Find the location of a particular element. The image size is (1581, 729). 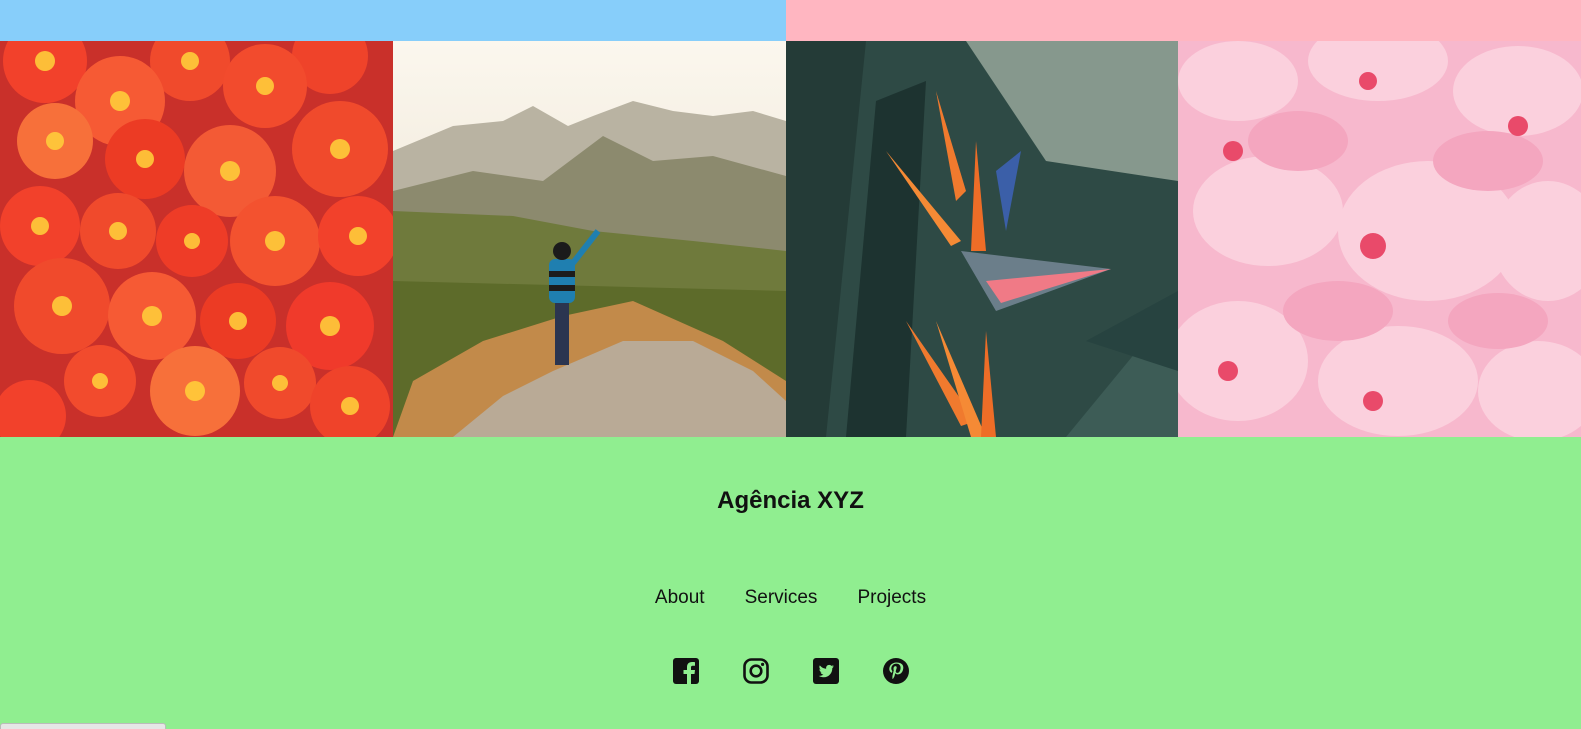

footer-nav: About Services Projects is located at coordinates (790, 598).